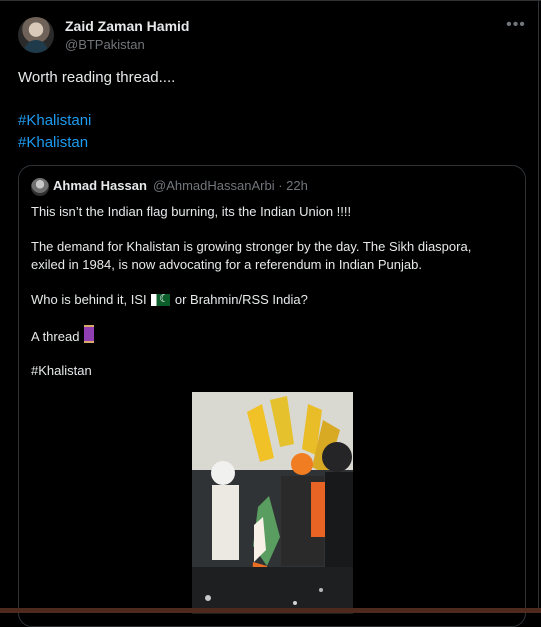  Describe the element at coordinates (89, 334) in the screenshot. I see `thread-spool-icon` at that location.